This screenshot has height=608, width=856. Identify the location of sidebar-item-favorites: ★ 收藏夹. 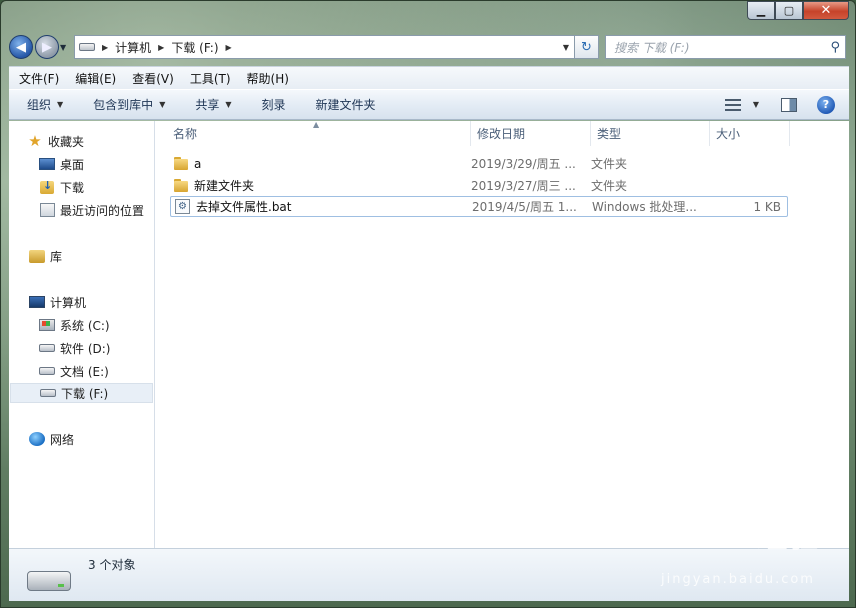
(55, 141).